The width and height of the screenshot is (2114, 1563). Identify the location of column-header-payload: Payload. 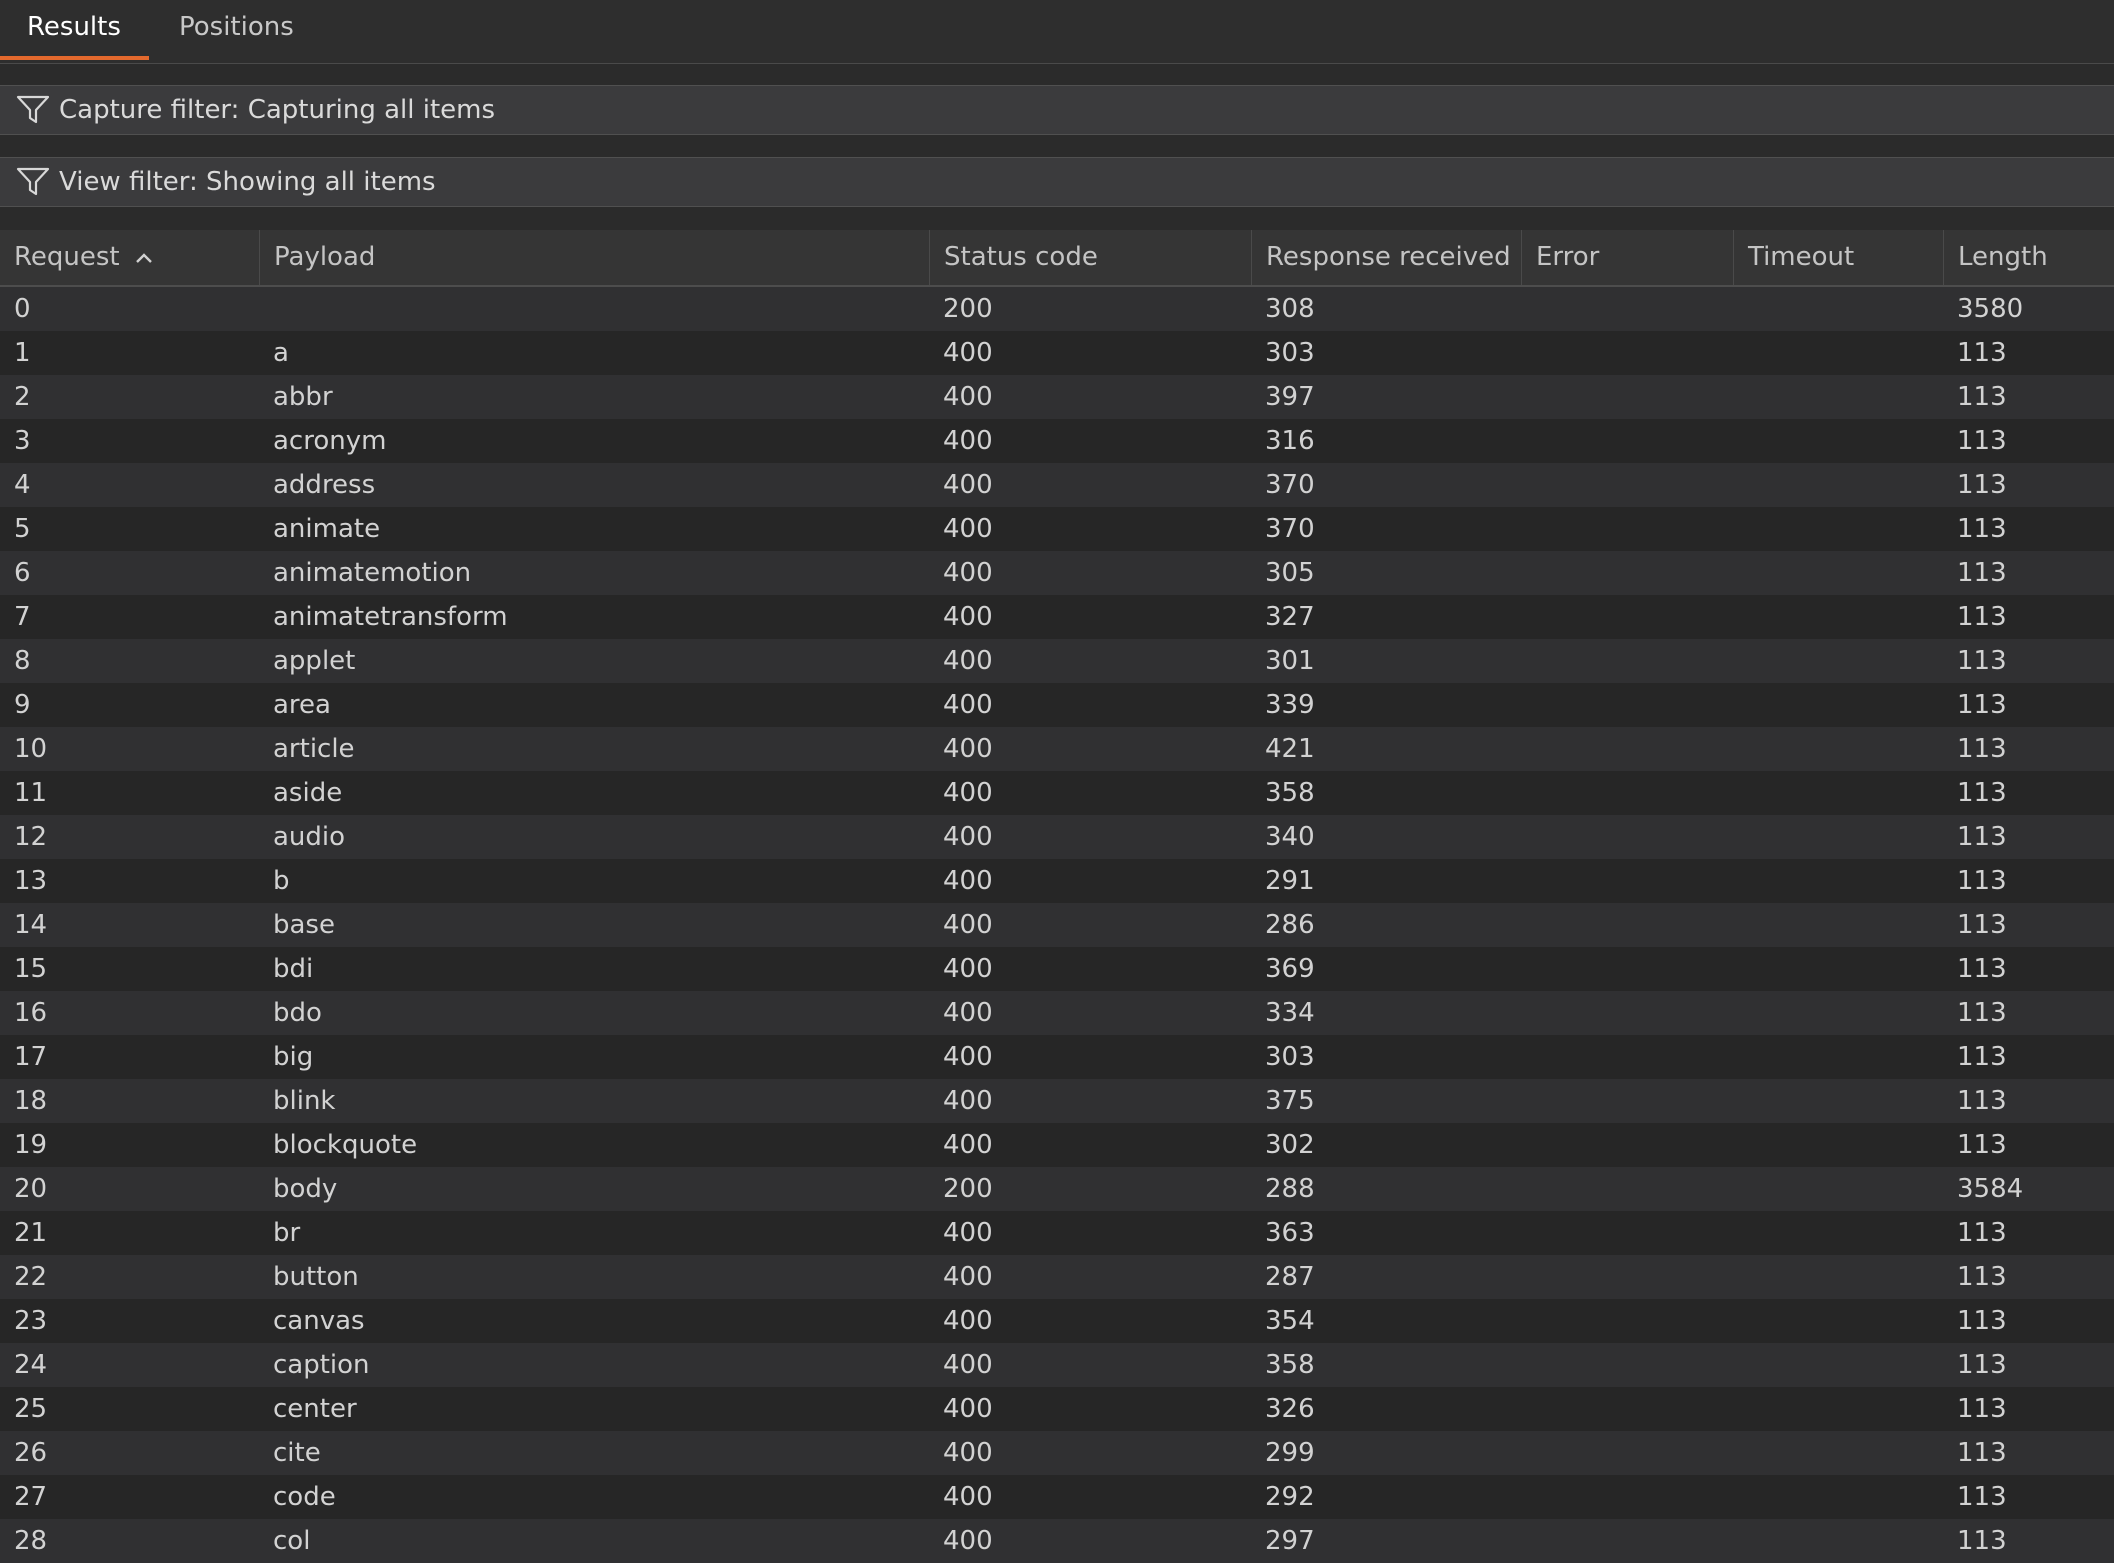
(597, 257).